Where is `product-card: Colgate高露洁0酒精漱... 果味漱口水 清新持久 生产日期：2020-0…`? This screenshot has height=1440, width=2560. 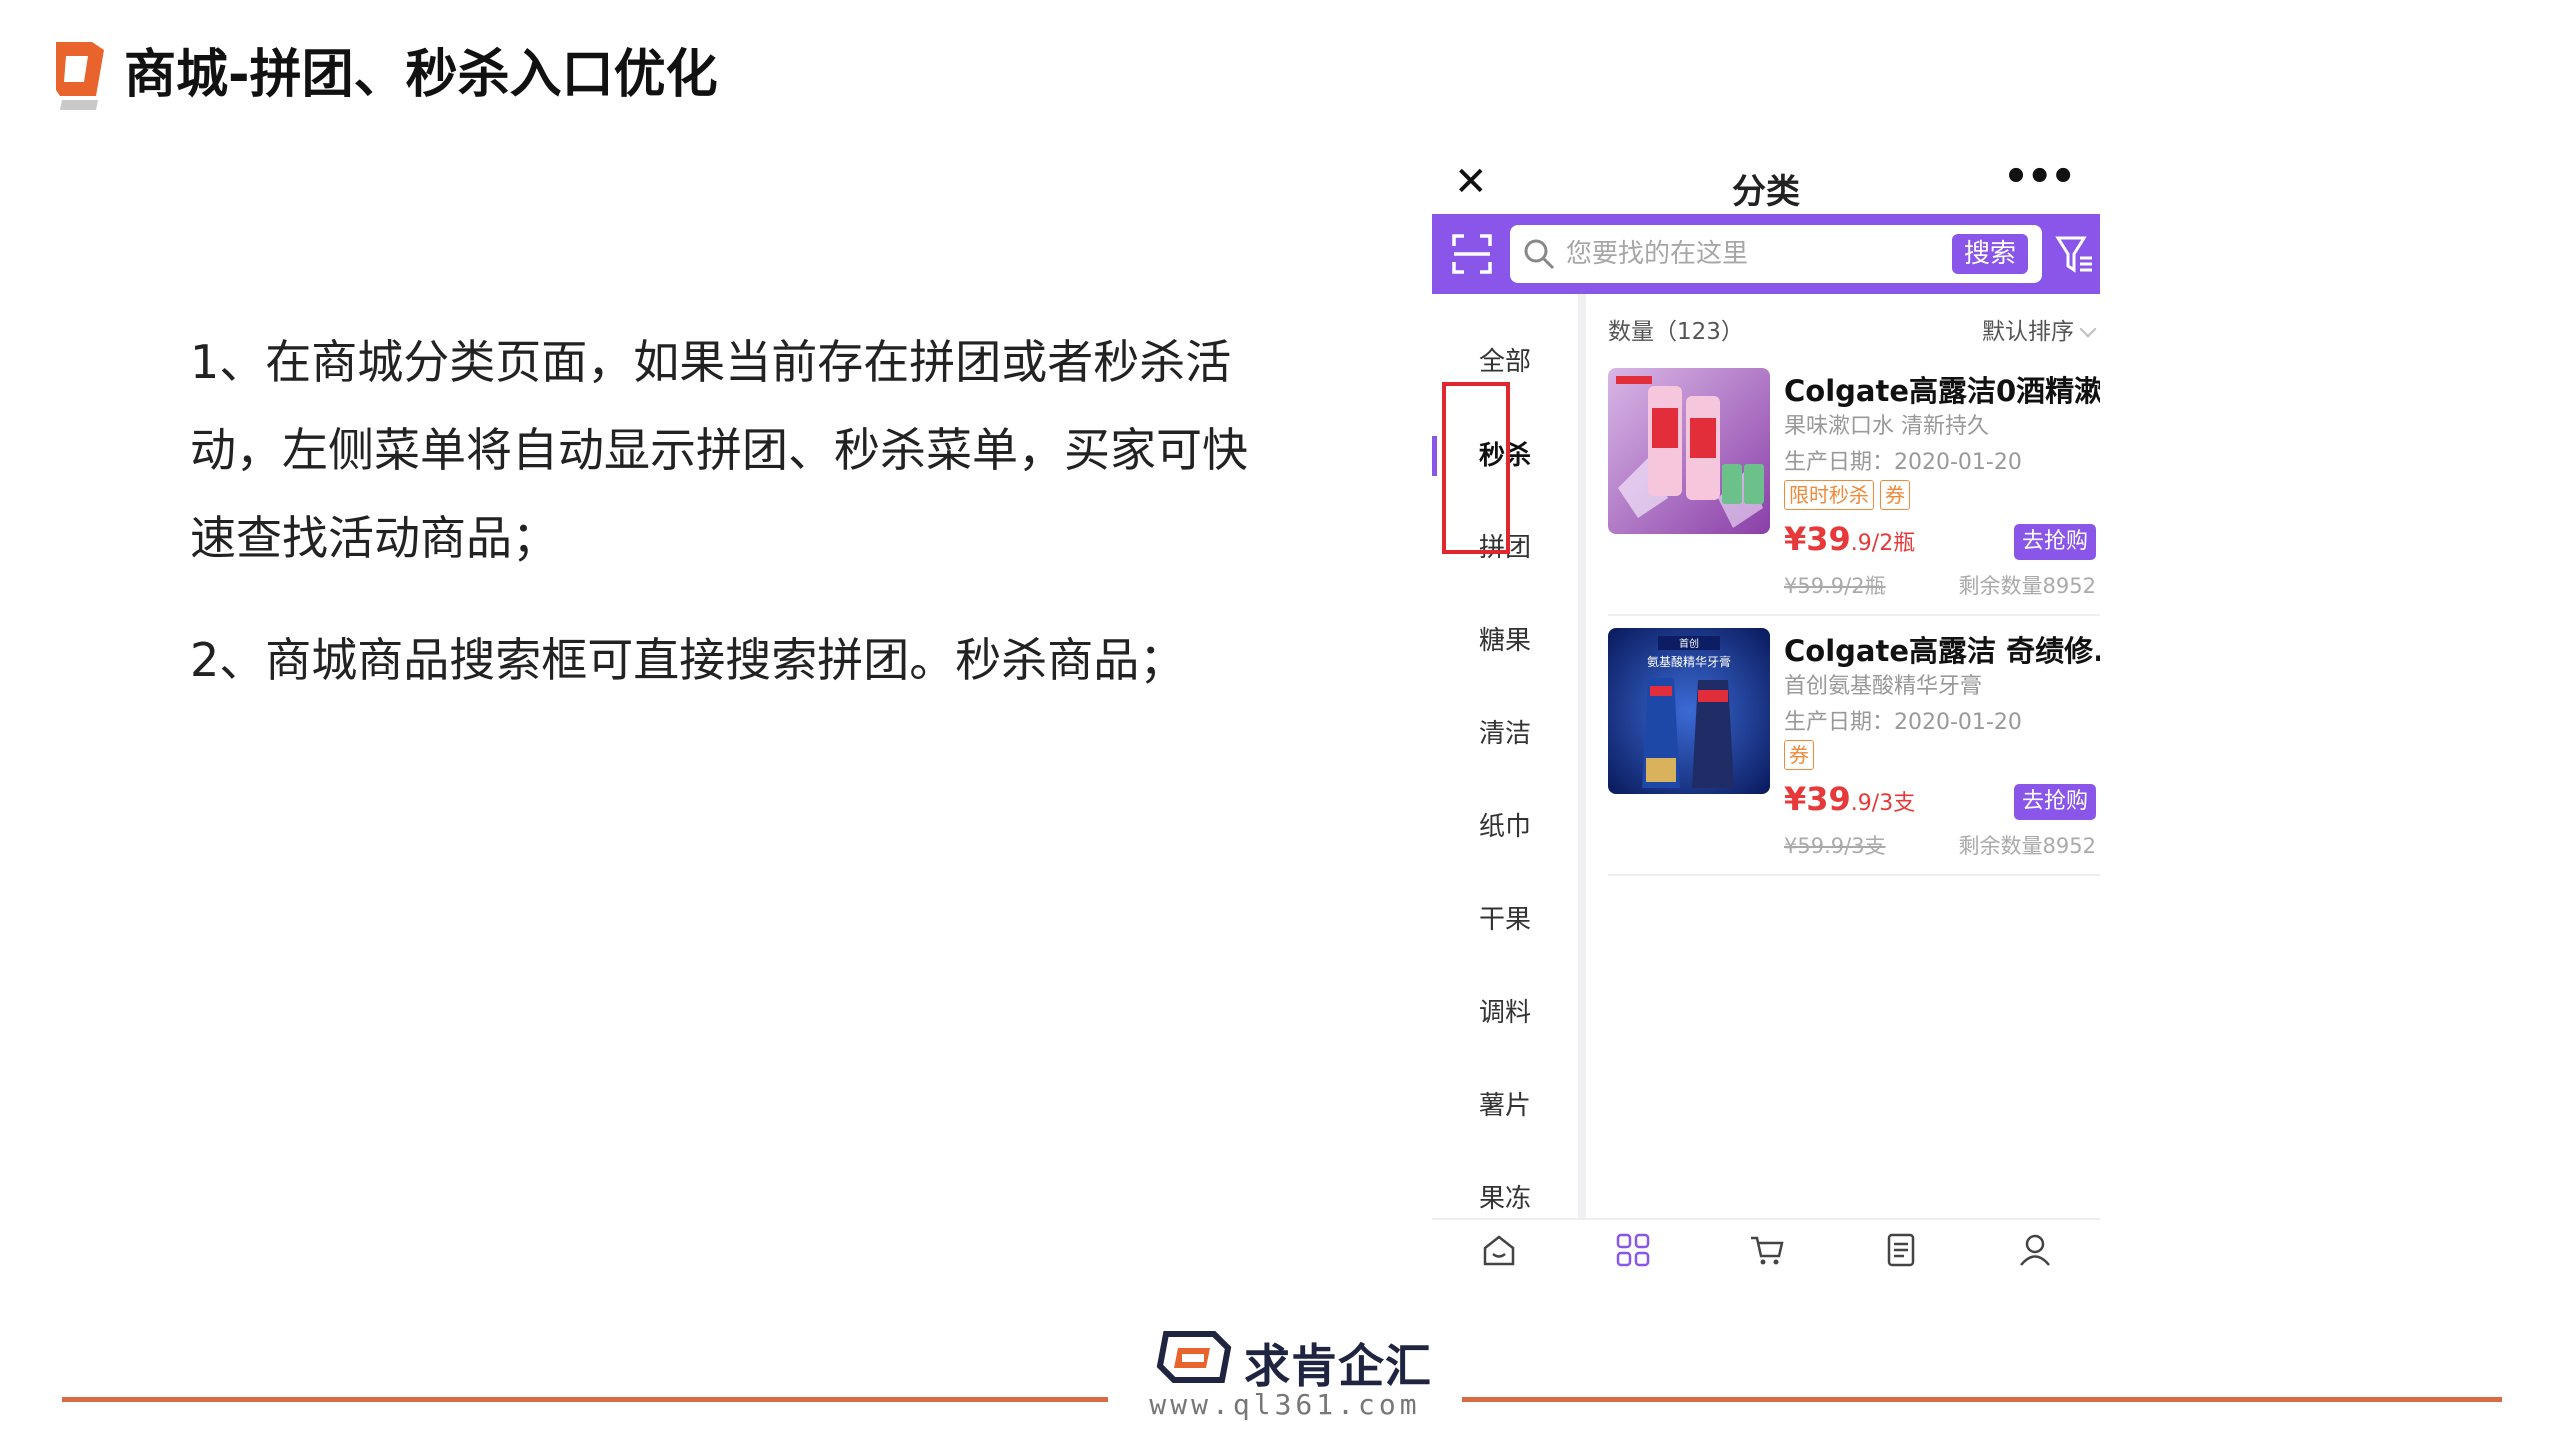
product-card: Colgate高露洁0酒精漱... 果味漱口水 清新持久 生产日期：2020-0… is located at coordinates (1854, 492).